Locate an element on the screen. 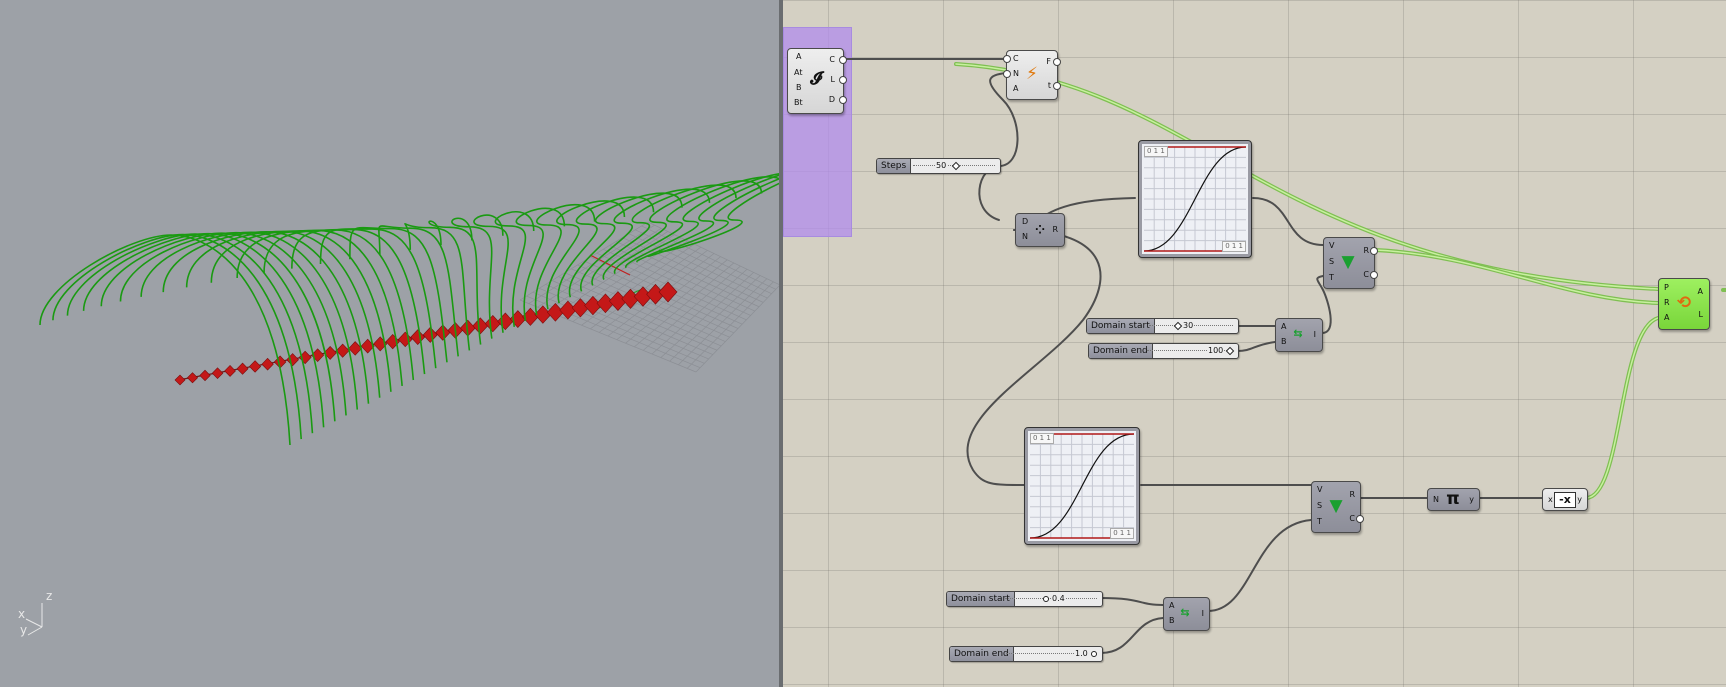  graph-mapper-bottom: 0 1 1 0 1 1 is located at coordinates (1082, 486).